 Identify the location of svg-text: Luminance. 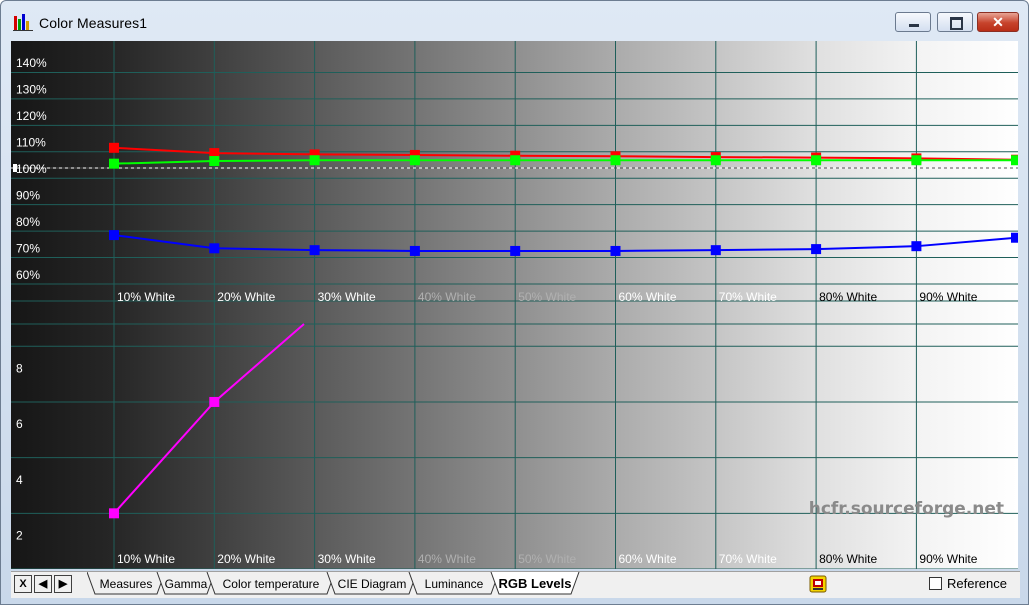
(454, 584).